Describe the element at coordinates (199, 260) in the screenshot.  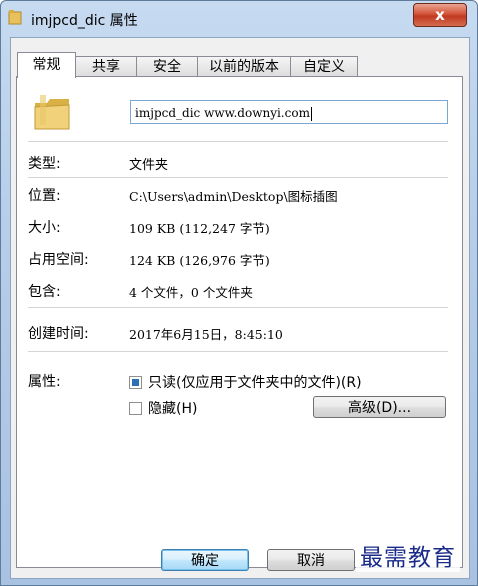
I see `size-on-disk-value: 124 KB (126,976 字节)` at that location.